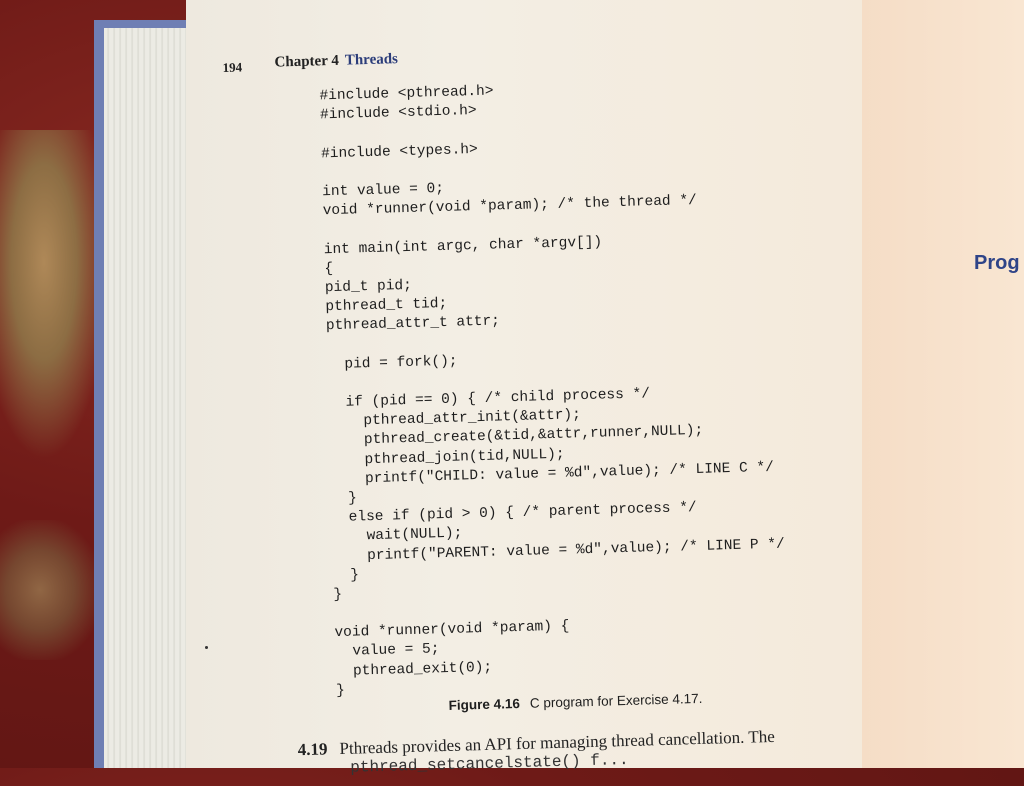 The width and height of the screenshot is (1024, 786). Describe the element at coordinates (307, 61) in the screenshot. I see `chapter-label: Chapter 4` at that location.